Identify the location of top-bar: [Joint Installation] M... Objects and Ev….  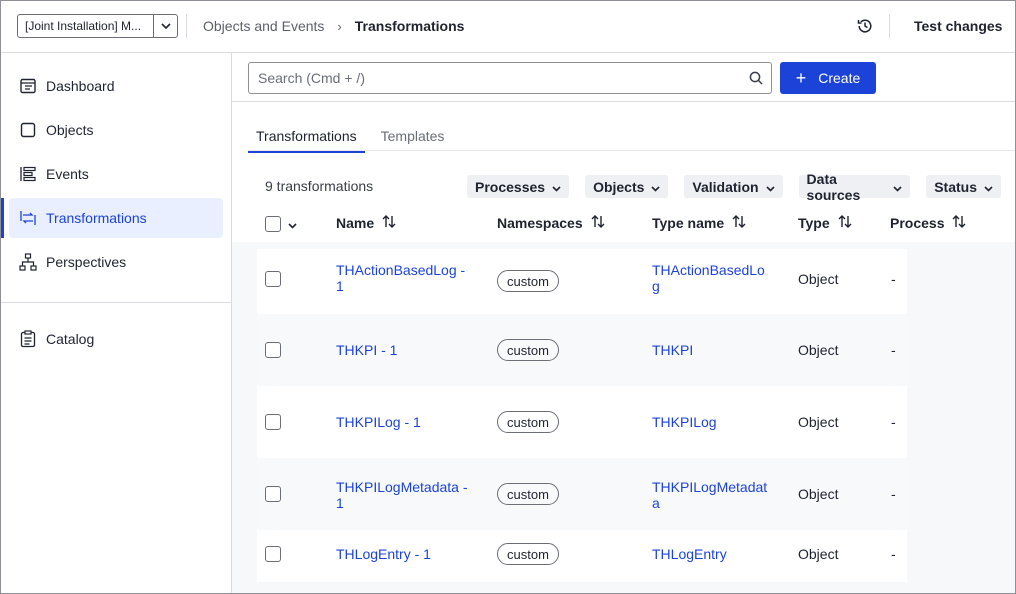
(508, 27).